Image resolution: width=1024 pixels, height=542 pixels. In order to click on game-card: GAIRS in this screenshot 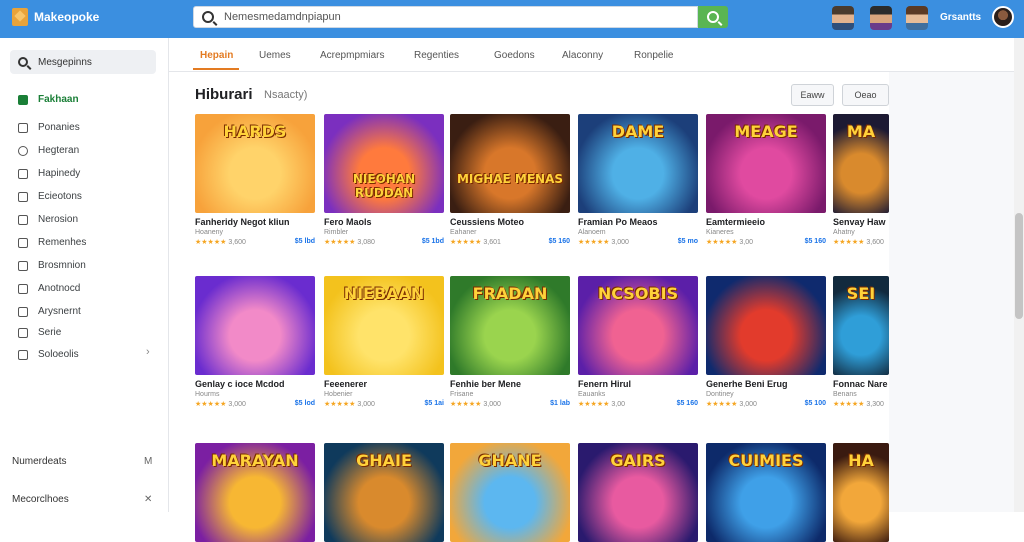, I will do `click(638, 492)`.